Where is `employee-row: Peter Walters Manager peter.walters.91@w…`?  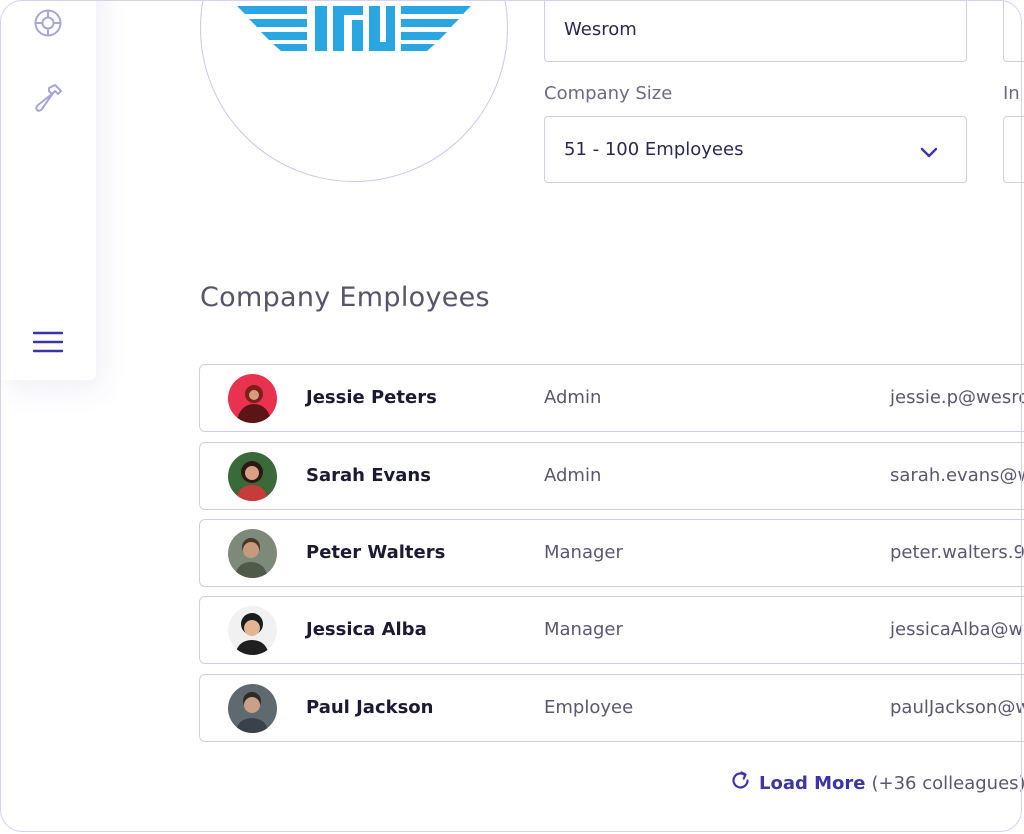 employee-row: Peter Walters Manager peter.walters.91@w… is located at coordinates (611, 553).